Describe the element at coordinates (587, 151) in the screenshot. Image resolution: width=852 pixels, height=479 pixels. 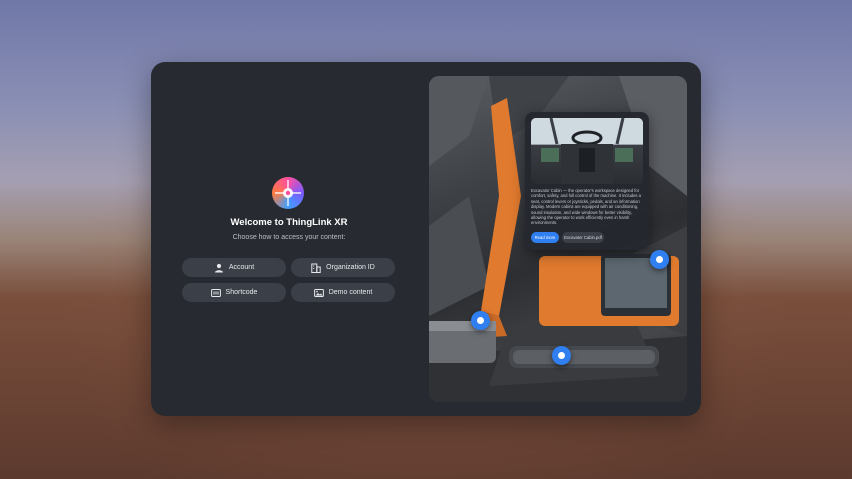
I see `cabin-photo` at that location.